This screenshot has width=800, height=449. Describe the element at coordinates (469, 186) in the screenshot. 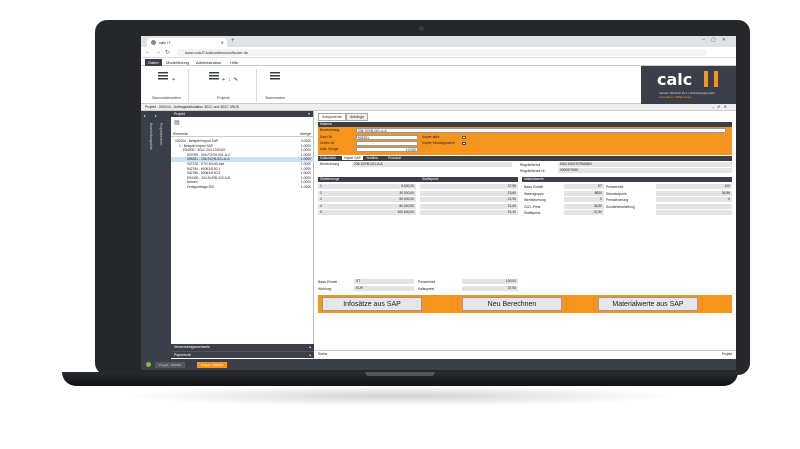

I see `staffel-preis-cell: 37,50` at that location.